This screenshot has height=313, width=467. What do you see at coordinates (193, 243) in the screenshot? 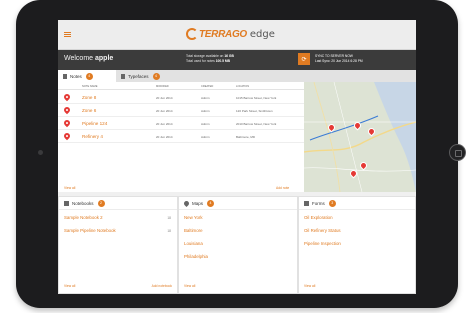
I see `map-item: Louisiana` at bounding box center [193, 243].